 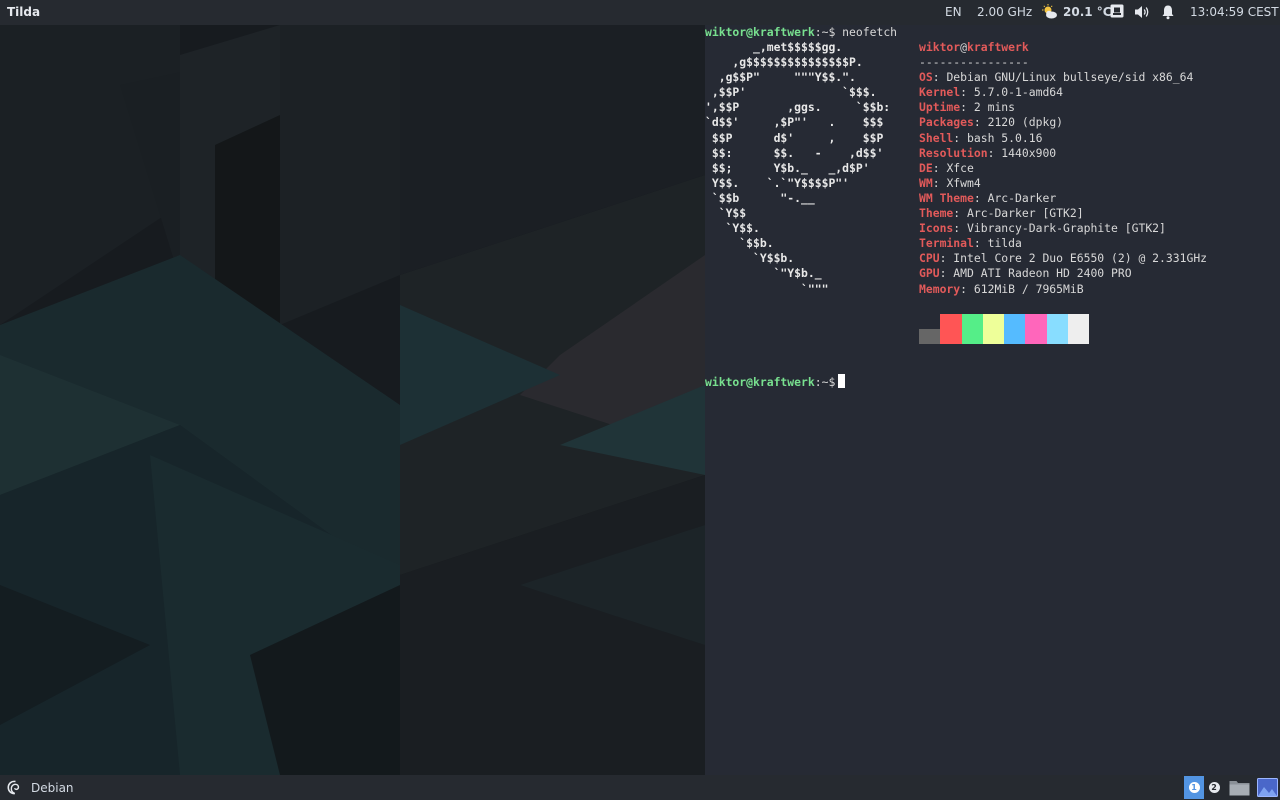 I want to click on ascii-logo-line: `Y$$., so click(x=732, y=228).